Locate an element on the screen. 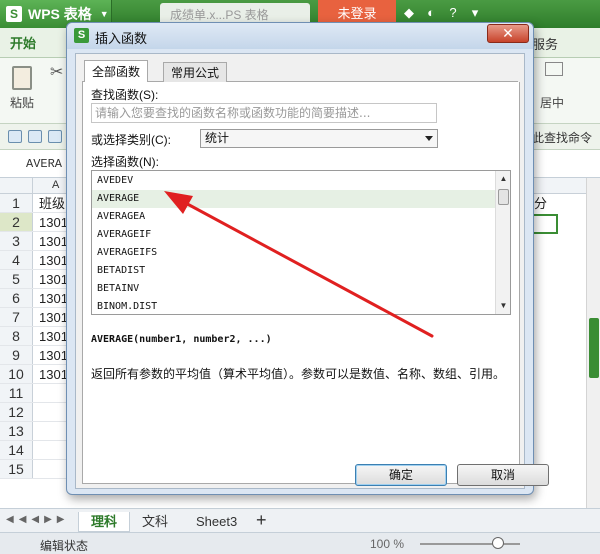 This screenshot has width=600, height=554. annotation-arrow-icon is located at coordinates (299, 264).